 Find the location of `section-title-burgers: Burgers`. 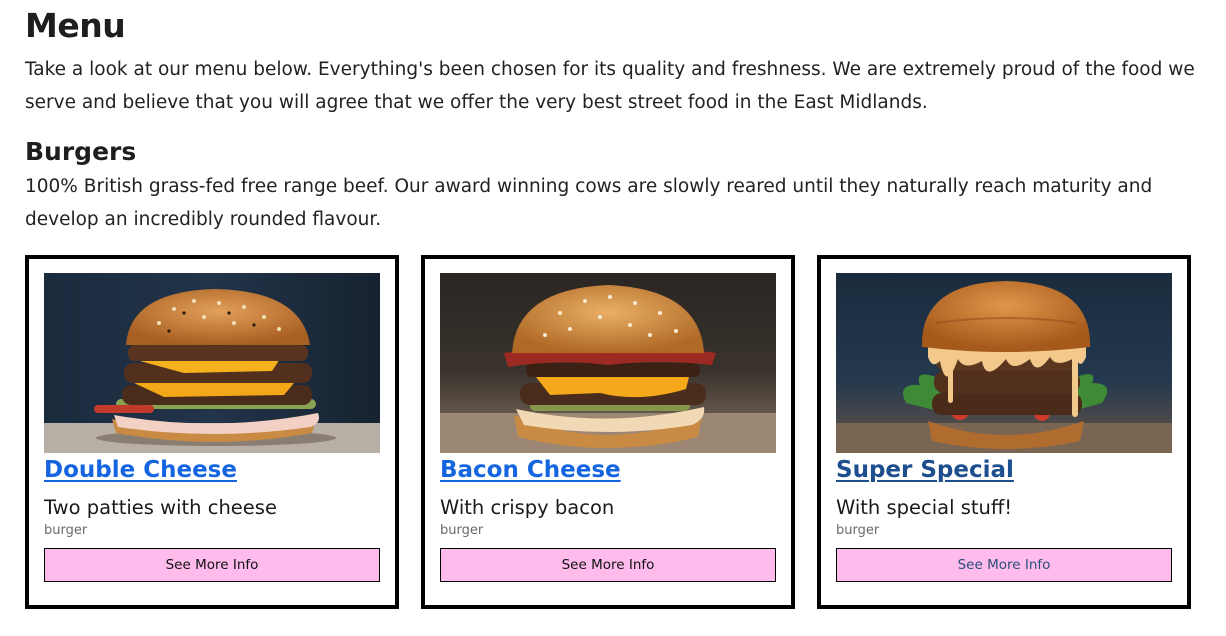

section-title-burgers: Burgers is located at coordinates (81, 151).